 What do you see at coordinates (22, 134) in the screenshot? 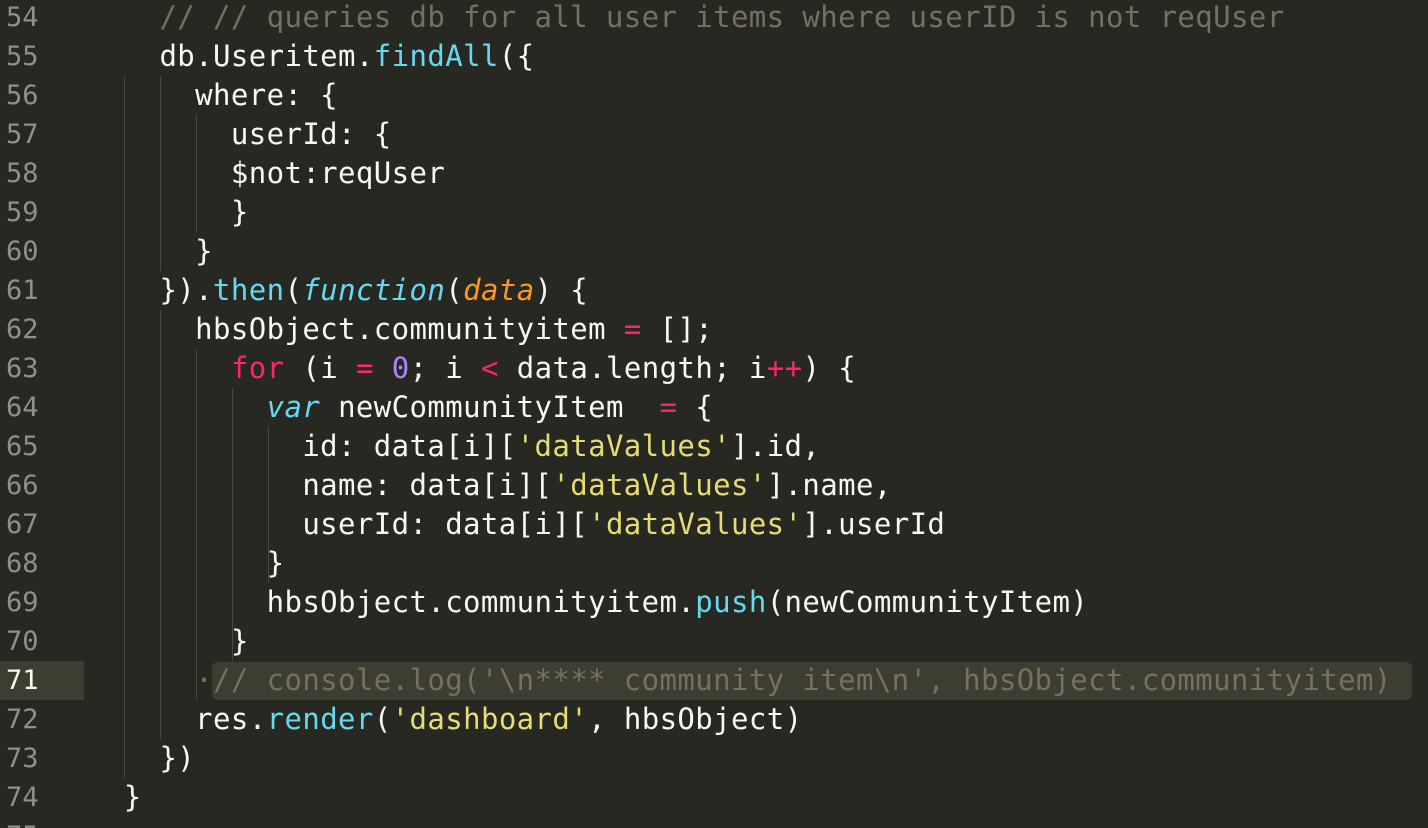
I see `line-number: 57` at bounding box center [22, 134].